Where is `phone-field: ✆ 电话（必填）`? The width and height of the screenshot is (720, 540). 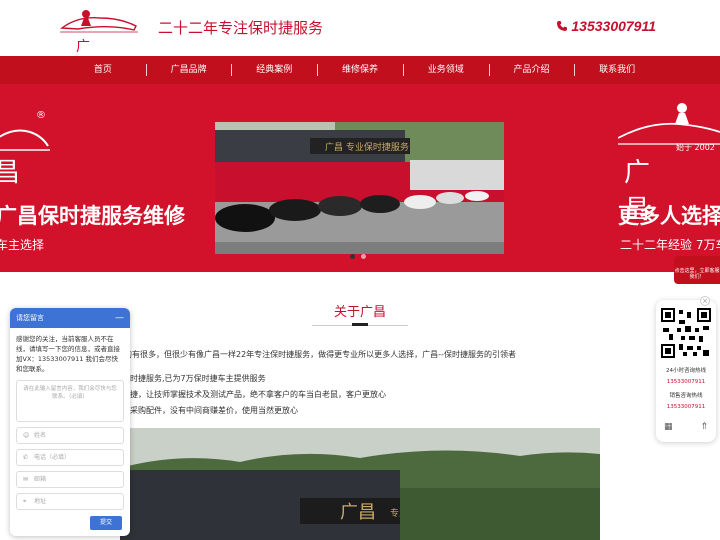 phone-field: ✆ 电话（必填） is located at coordinates (70, 457).